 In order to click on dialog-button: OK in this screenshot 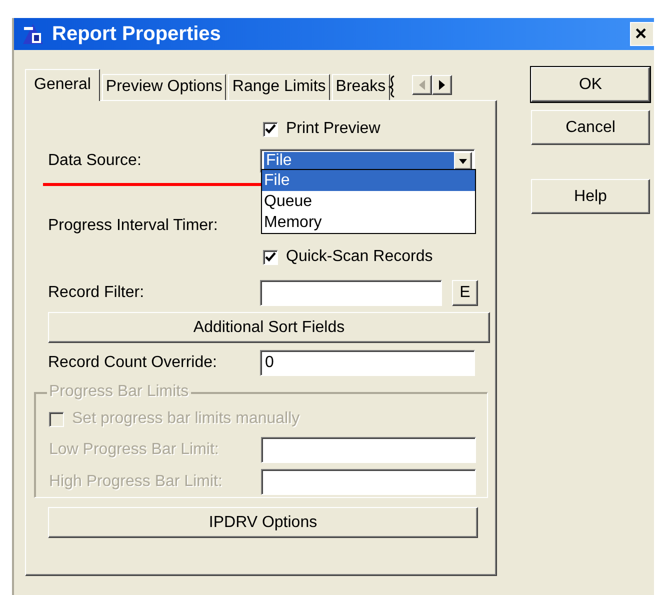, I will do `click(590, 84)`.